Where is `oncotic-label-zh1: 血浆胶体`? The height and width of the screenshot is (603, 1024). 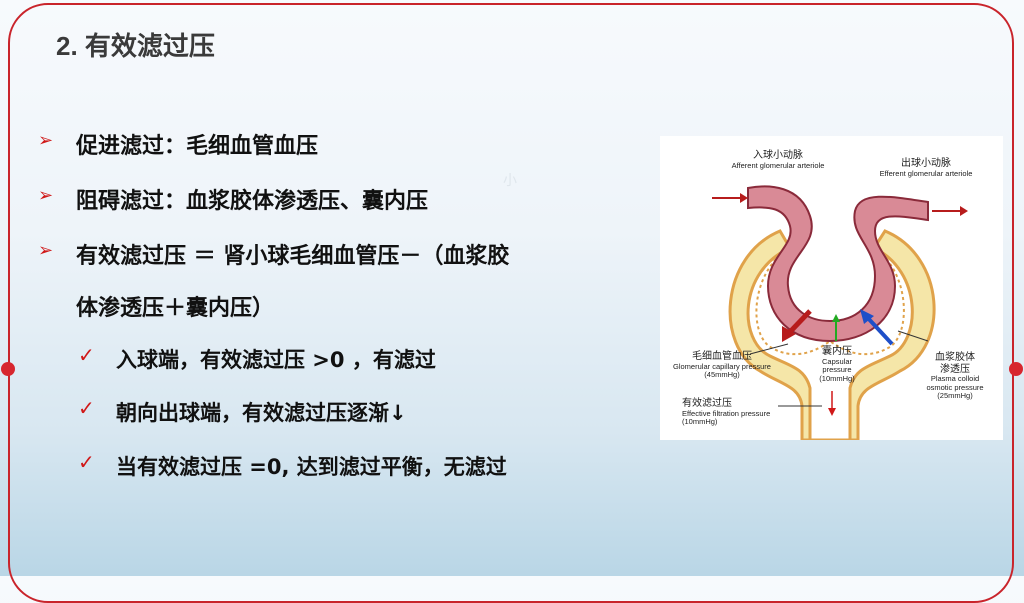 oncotic-label-zh1: 血浆胶体 is located at coordinates (955, 357).